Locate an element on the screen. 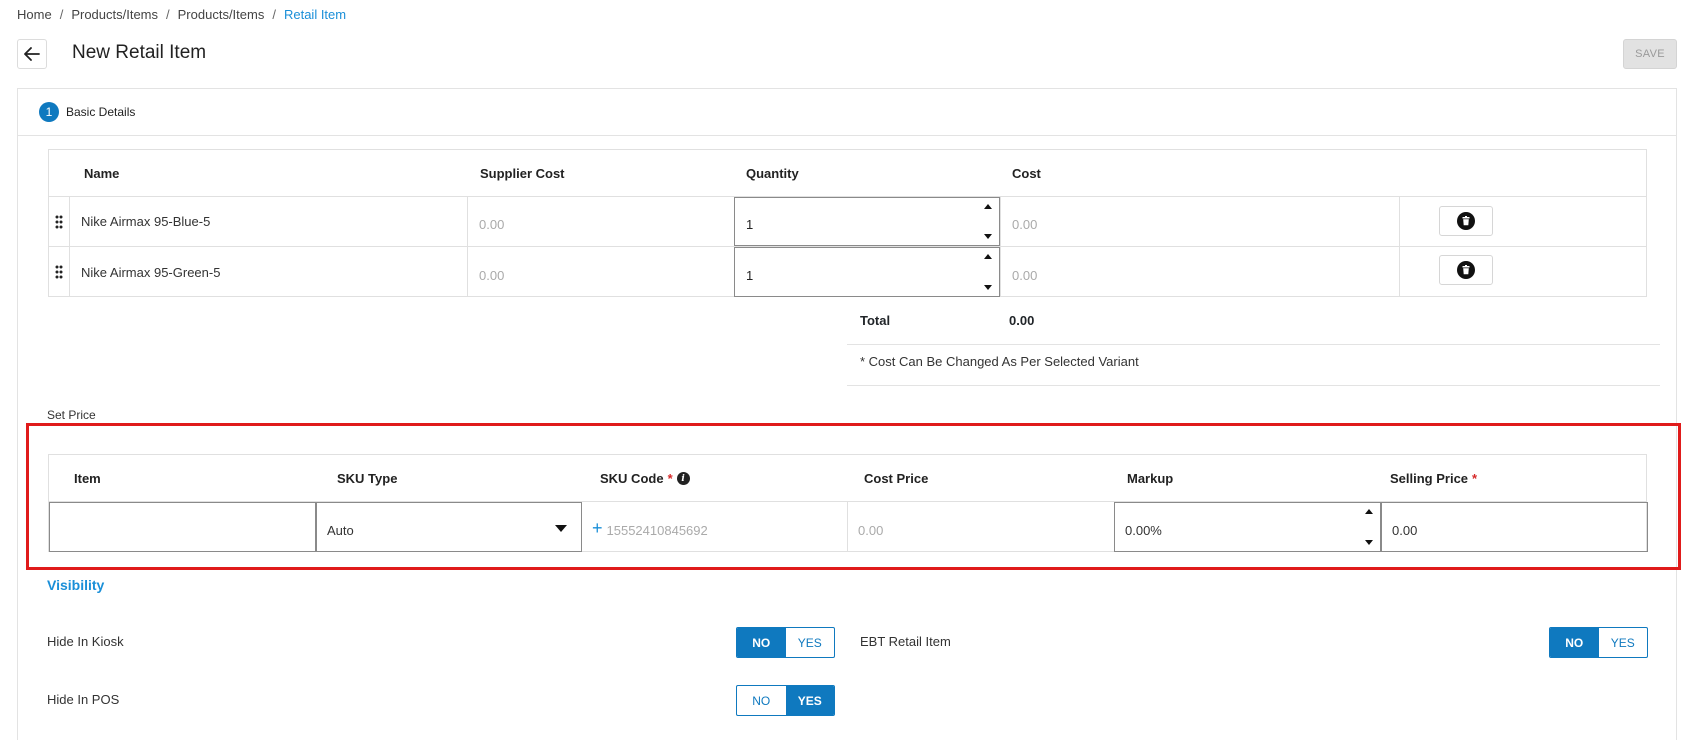 This screenshot has width=1687, height=740. hide-pos-yes: YES is located at coordinates (809, 700).